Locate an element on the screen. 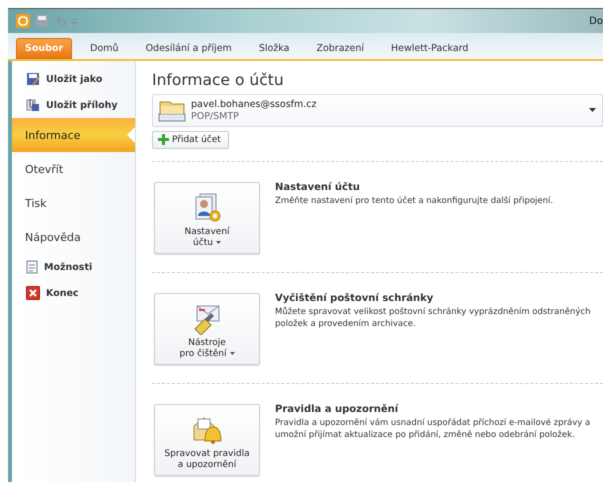 The image size is (603, 489). section-description: Změňte nastavení pro tento účet a nakonfigurujte další připojení. is located at coordinates (414, 202).